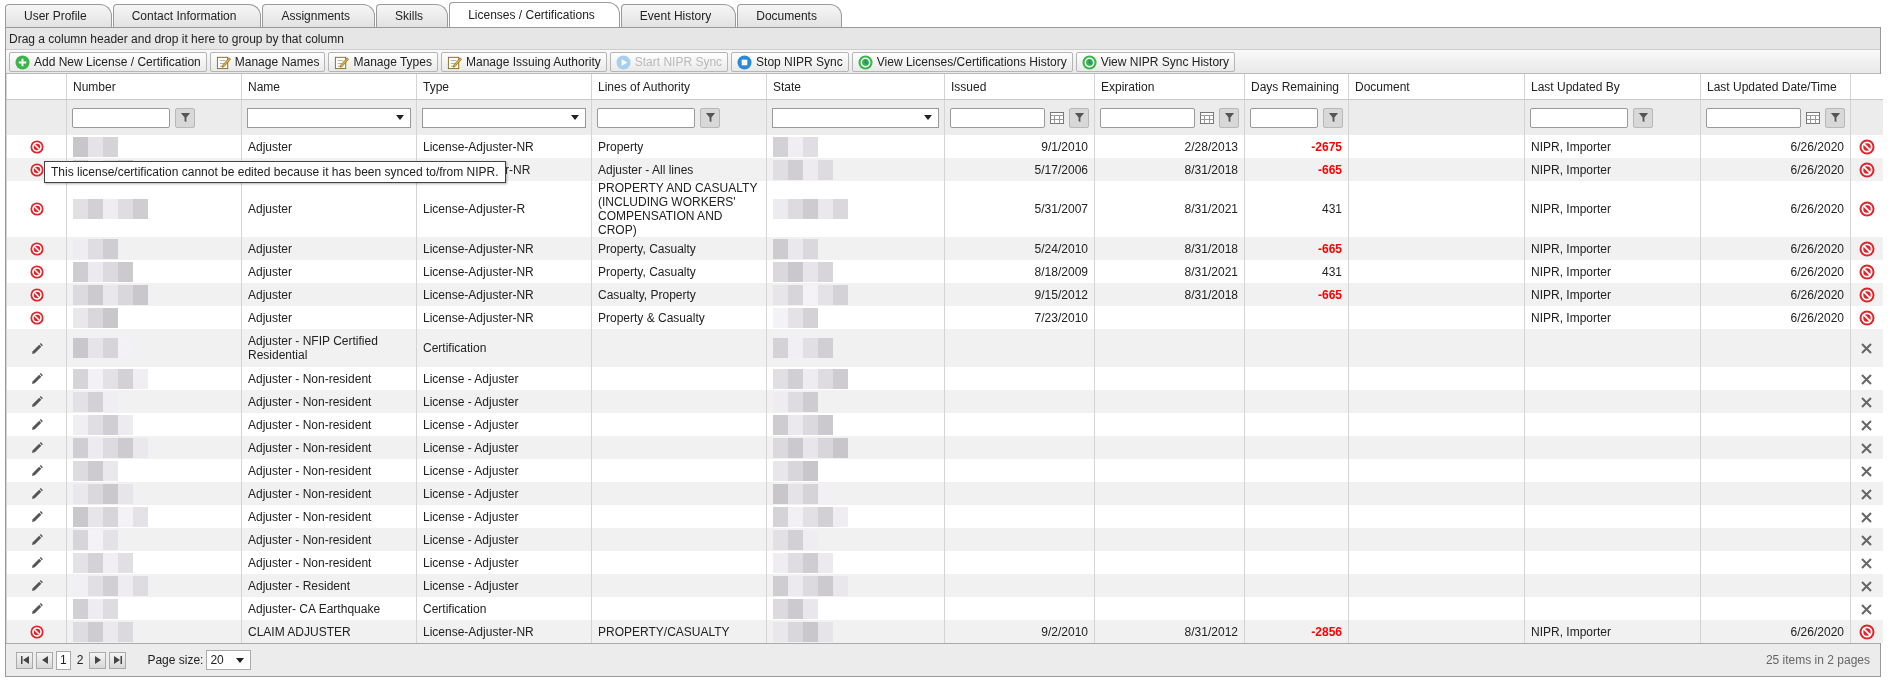 The image size is (1894, 690). What do you see at coordinates (80, 660) in the screenshot?
I see `page-number: 2` at bounding box center [80, 660].